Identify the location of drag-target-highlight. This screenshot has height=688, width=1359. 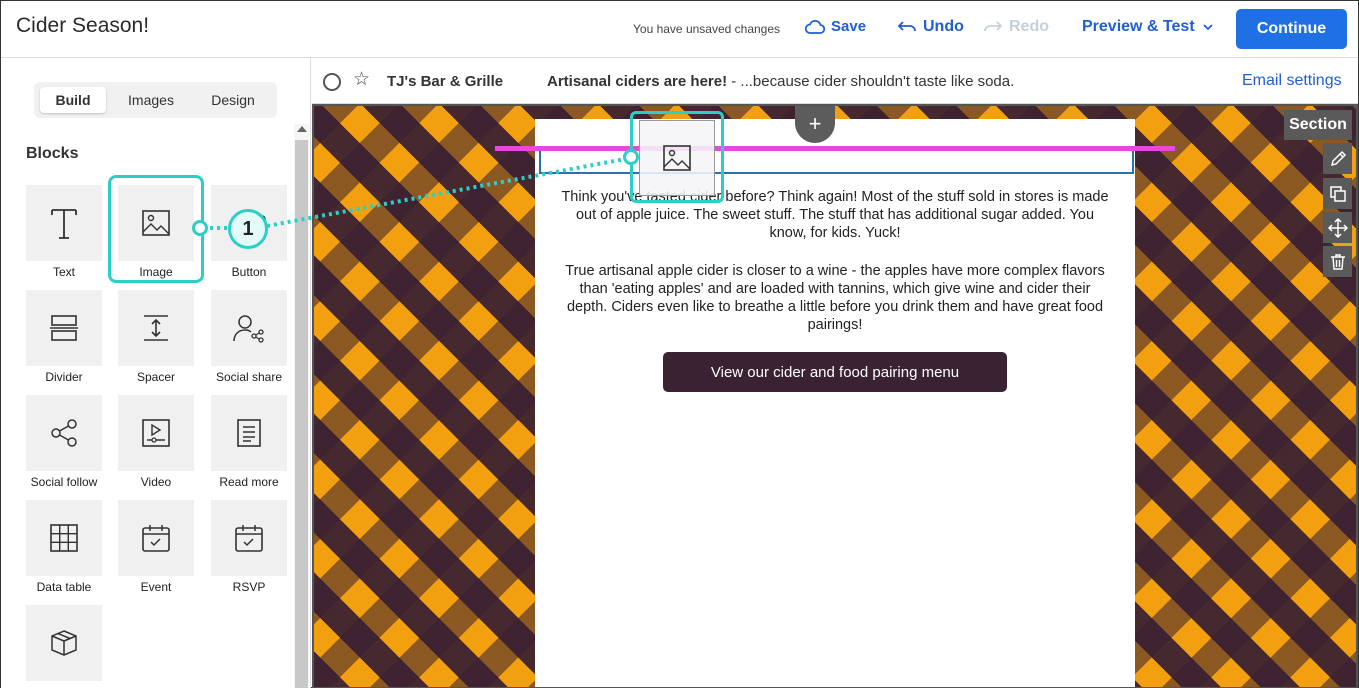
(677, 157).